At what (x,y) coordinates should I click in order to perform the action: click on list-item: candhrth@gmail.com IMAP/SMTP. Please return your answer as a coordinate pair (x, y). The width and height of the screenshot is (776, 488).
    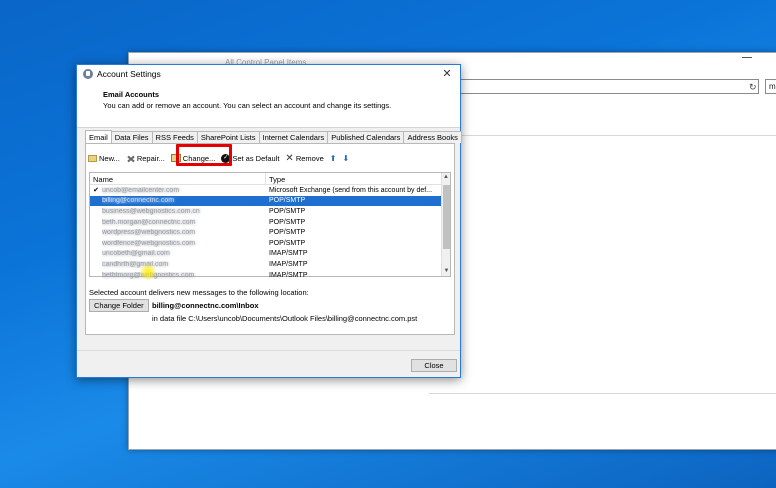
    Looking at the image, I should click on (266, 264).